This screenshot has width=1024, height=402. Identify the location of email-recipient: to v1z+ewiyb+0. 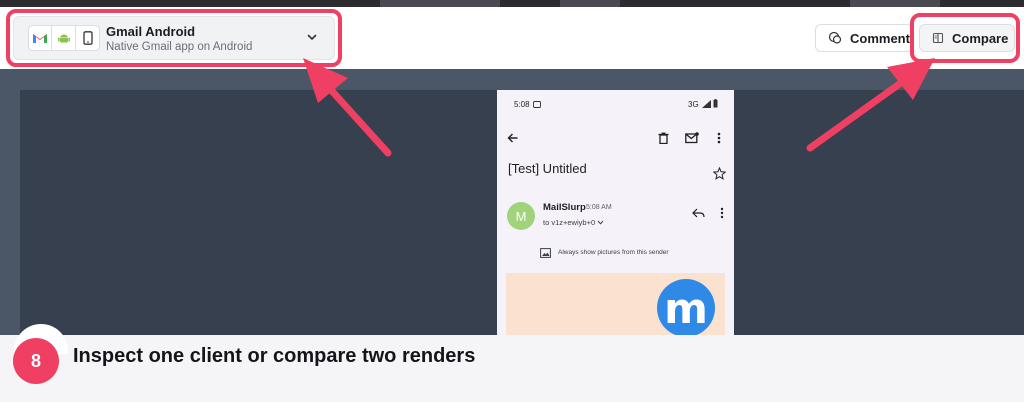
(573, 222).